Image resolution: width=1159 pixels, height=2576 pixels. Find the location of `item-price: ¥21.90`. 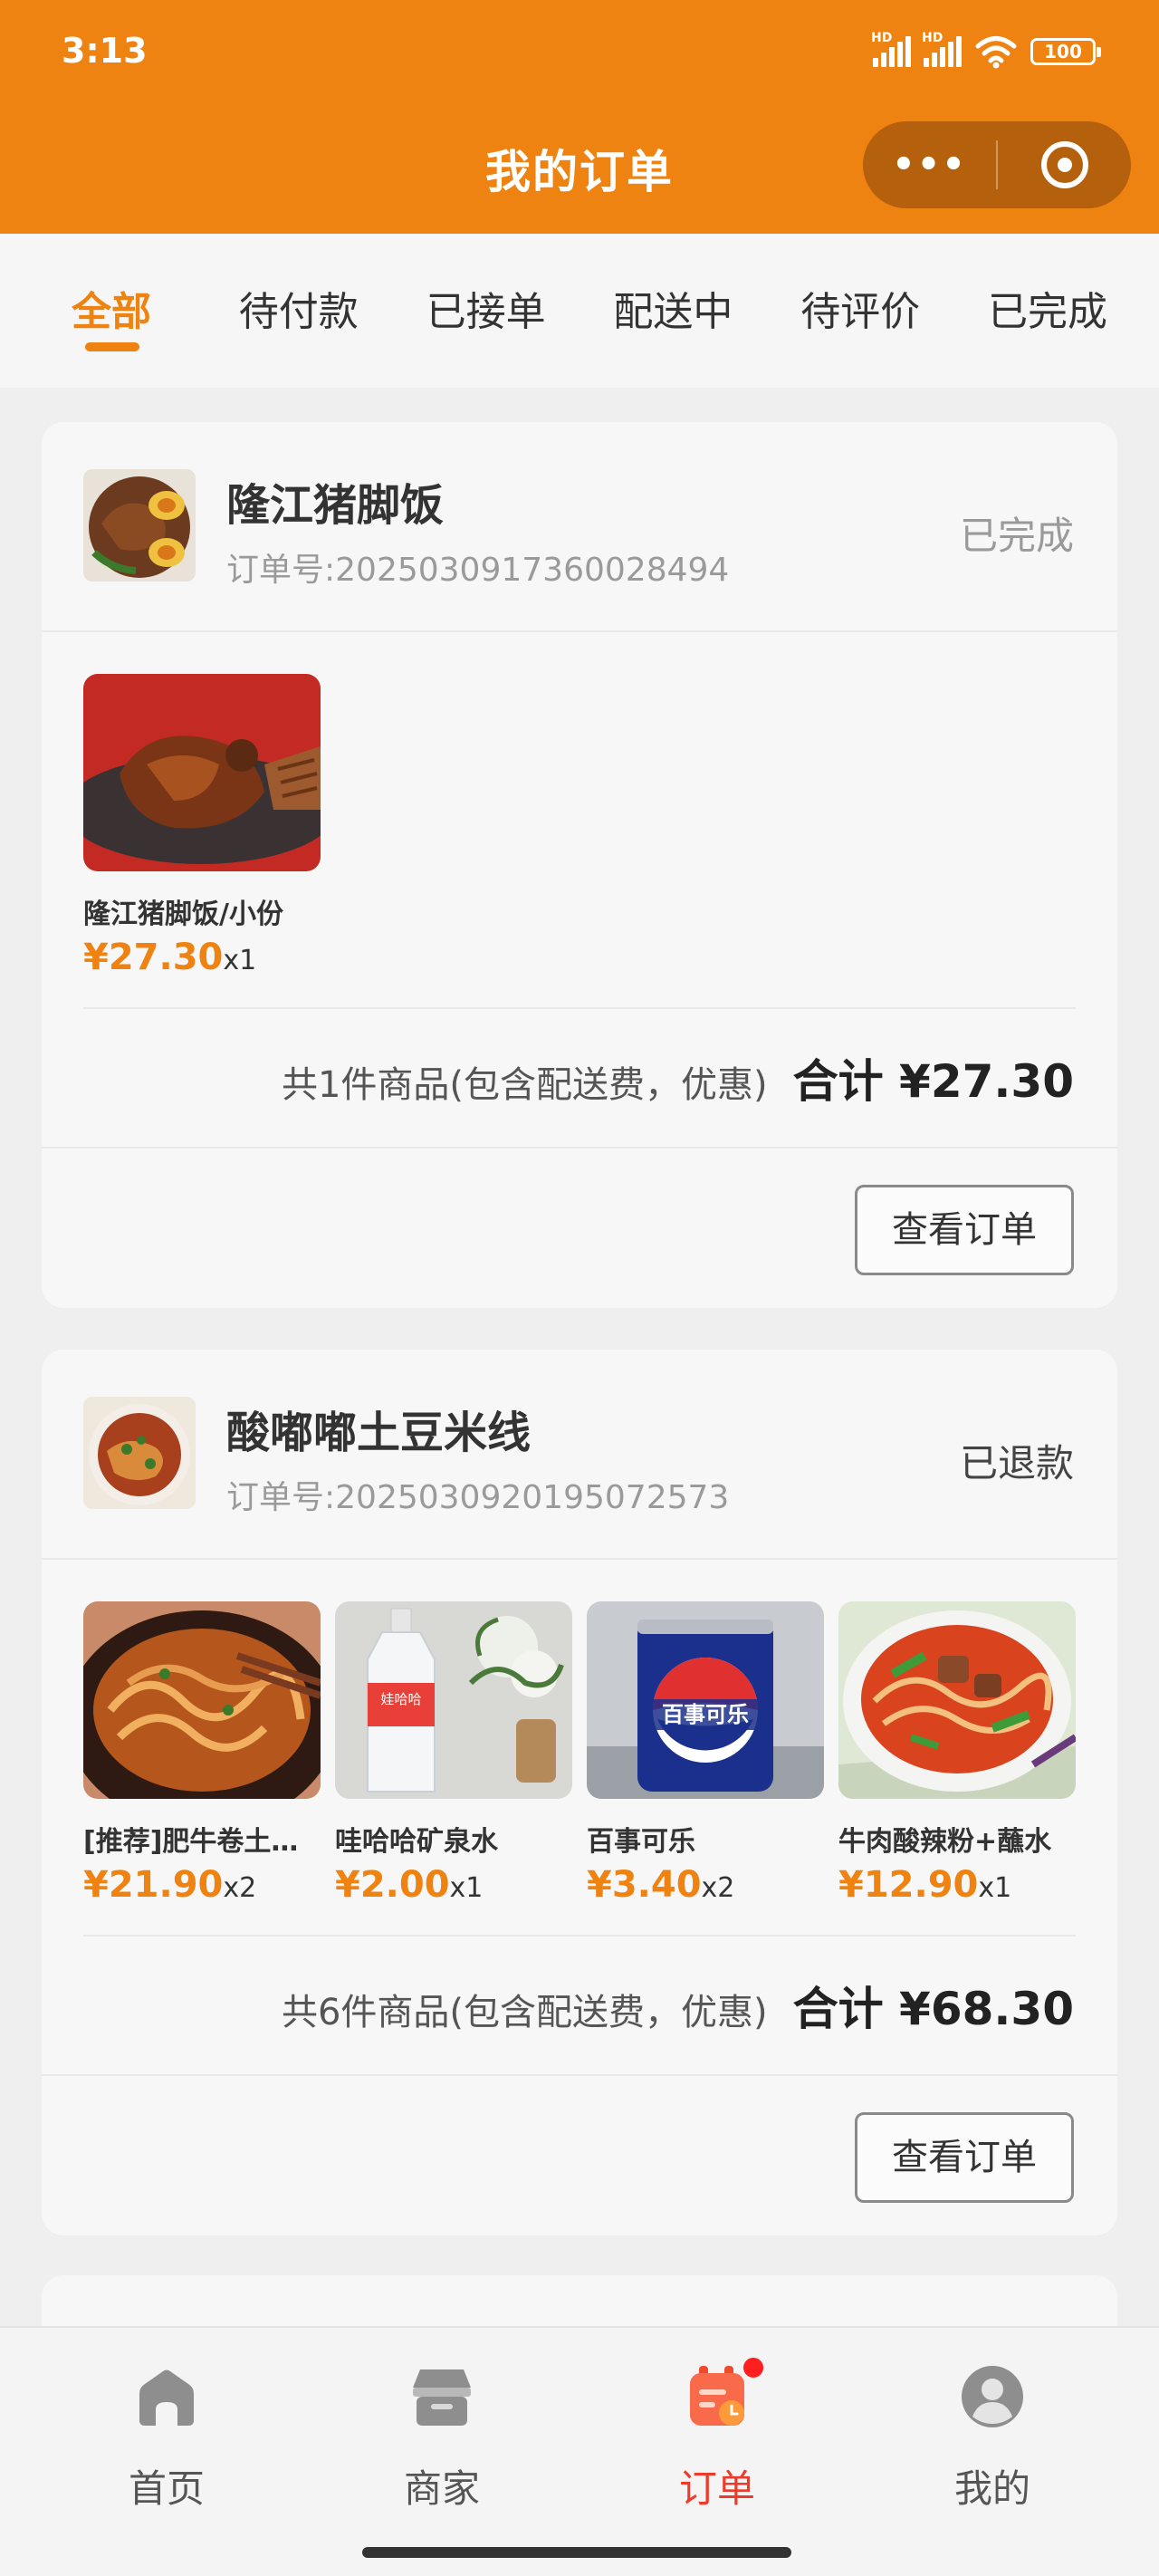

item-price: ¥21.90 is located at coordinates (153, 1885).